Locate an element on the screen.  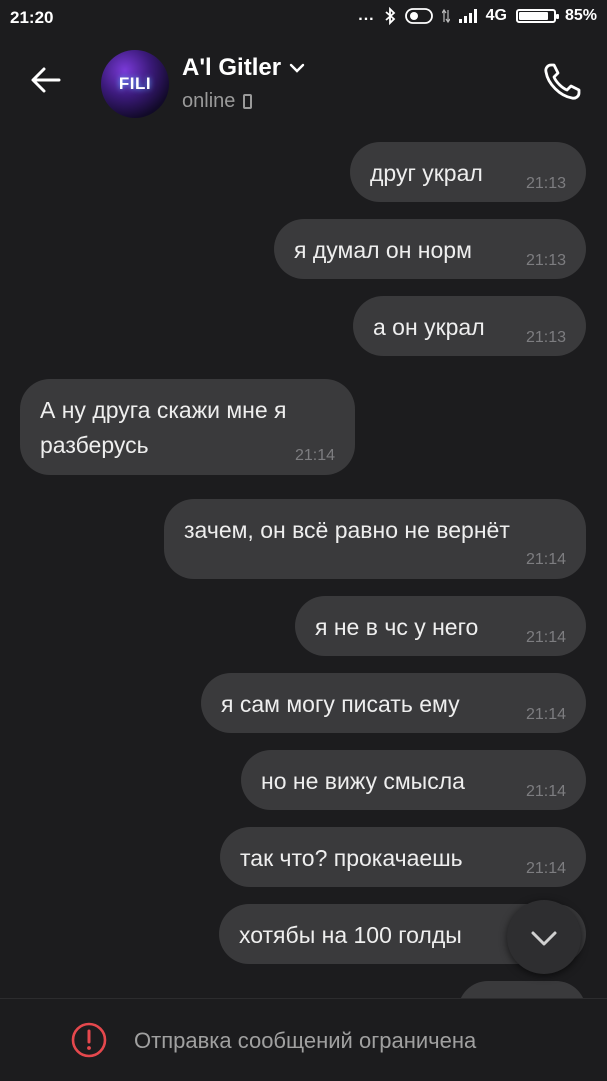
contact-status-row: online is located at coordinates (217, 101).